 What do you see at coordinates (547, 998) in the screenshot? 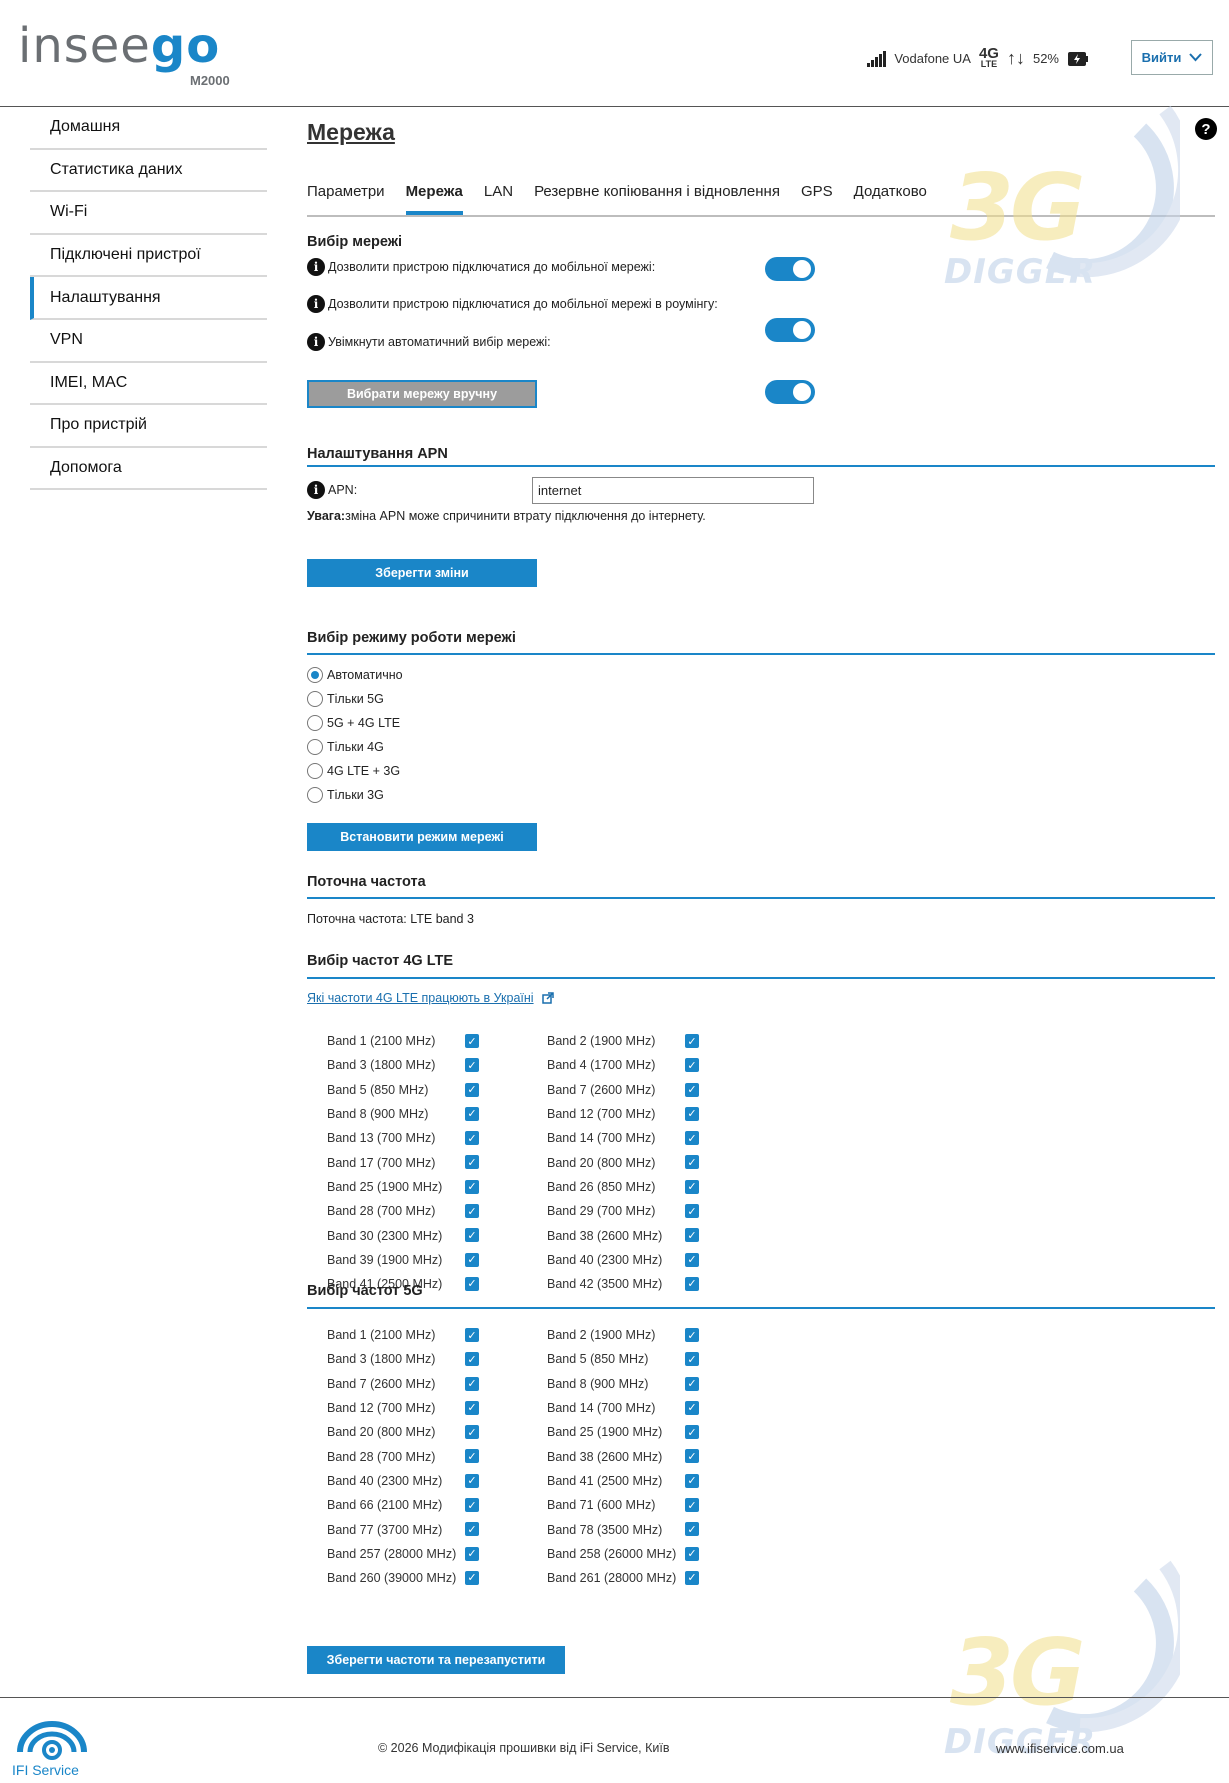
I see `external-link-icon` at bounding box center [547, 998].